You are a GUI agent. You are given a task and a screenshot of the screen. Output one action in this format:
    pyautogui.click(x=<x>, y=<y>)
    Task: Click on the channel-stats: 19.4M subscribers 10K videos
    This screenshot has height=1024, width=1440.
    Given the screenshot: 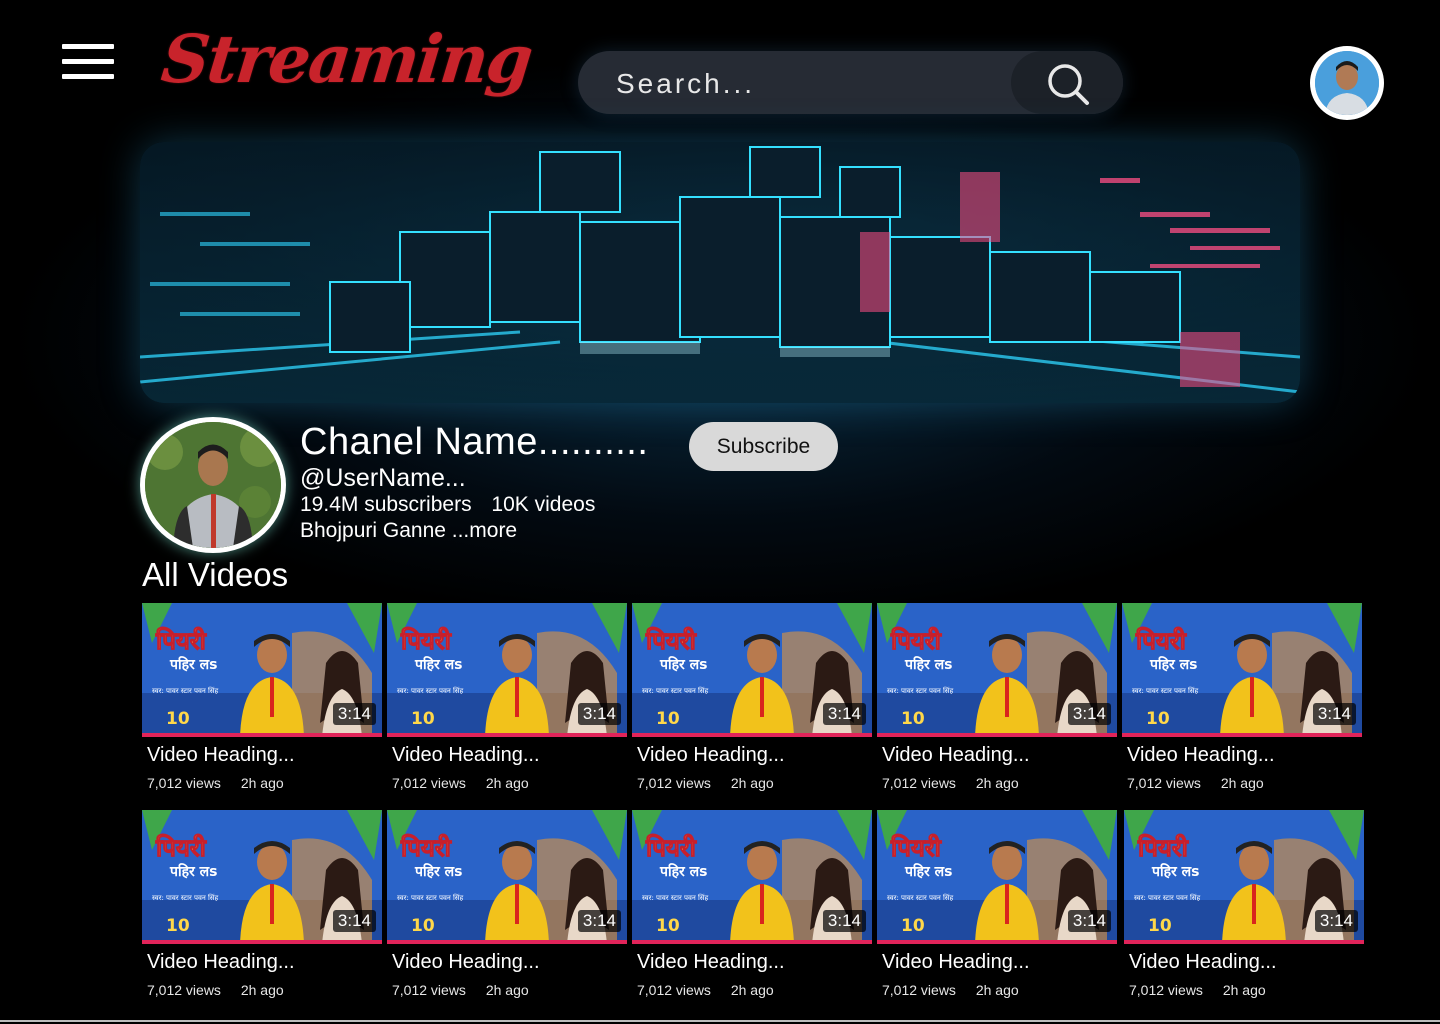 What is the action you would take?
    pyautogui.click(x=447, y=505)
    